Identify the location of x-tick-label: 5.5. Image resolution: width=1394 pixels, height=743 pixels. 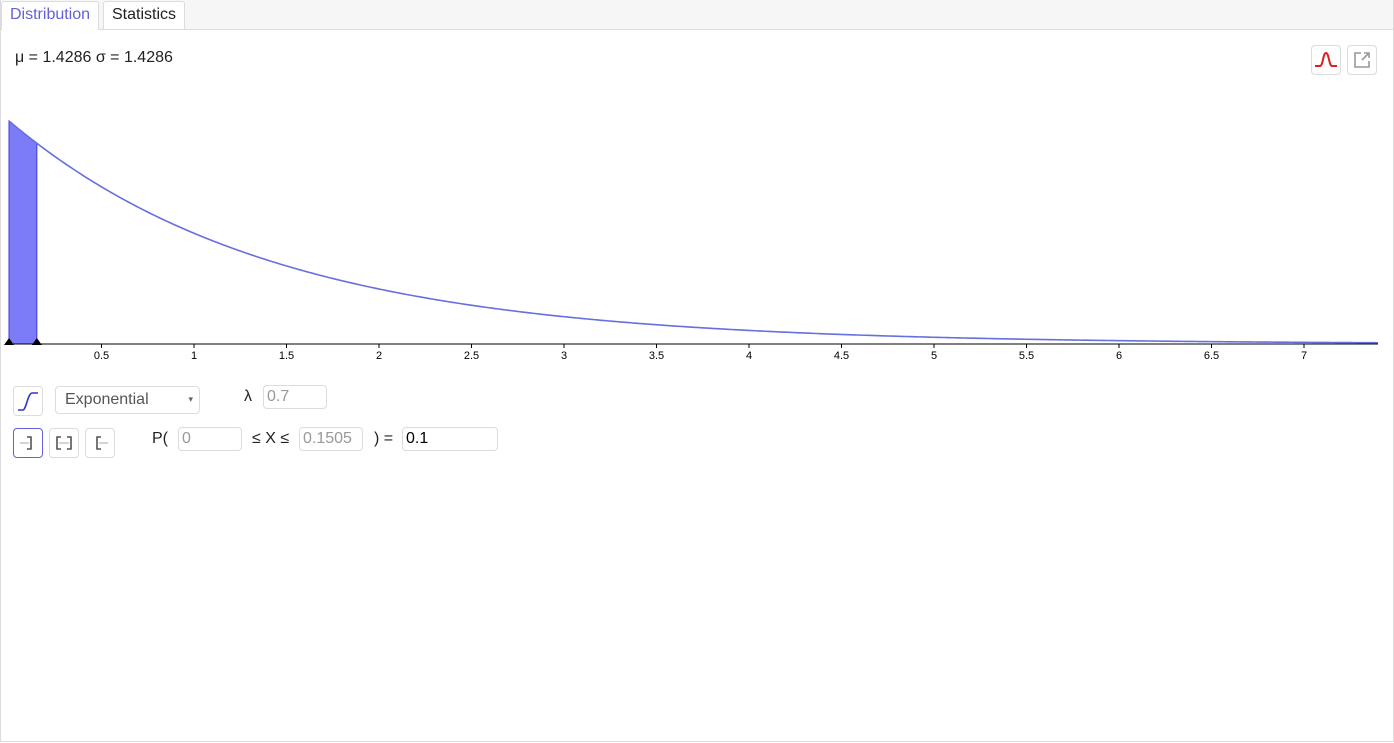
(1026, 356).